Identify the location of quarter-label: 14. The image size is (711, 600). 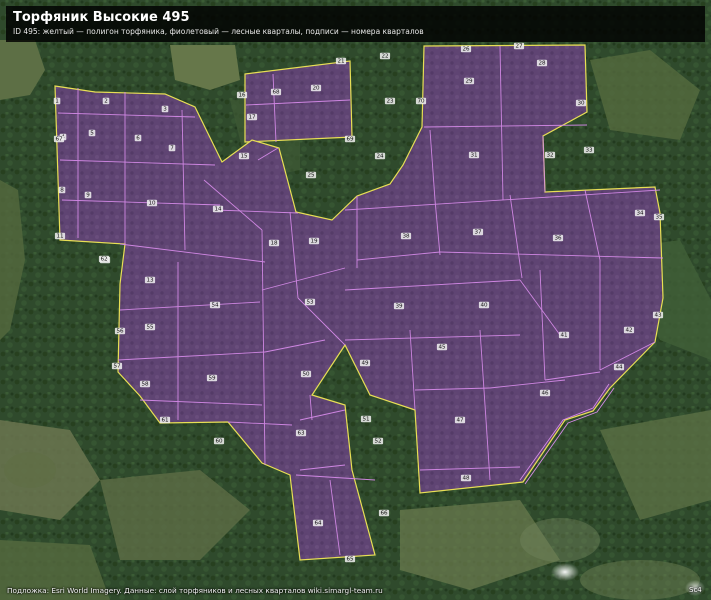
(218, 209).